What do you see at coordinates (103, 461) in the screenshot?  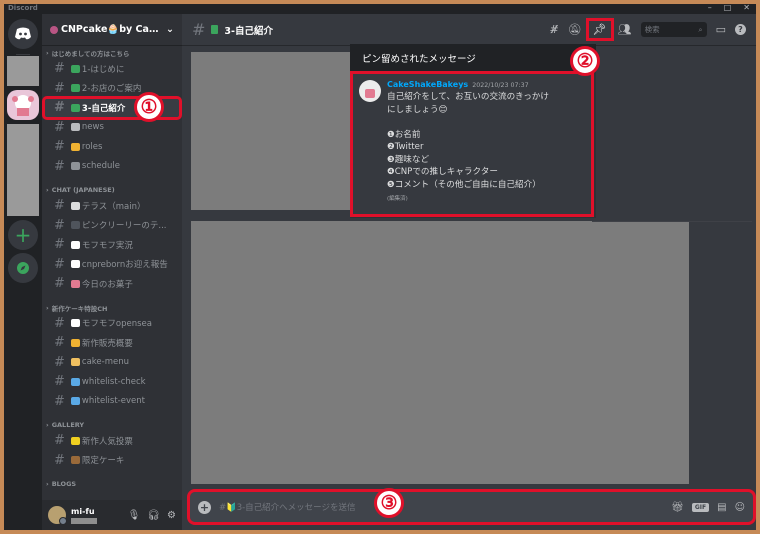 I see `channel-label: 限定ケーキ` at bounding box center [103, 461].